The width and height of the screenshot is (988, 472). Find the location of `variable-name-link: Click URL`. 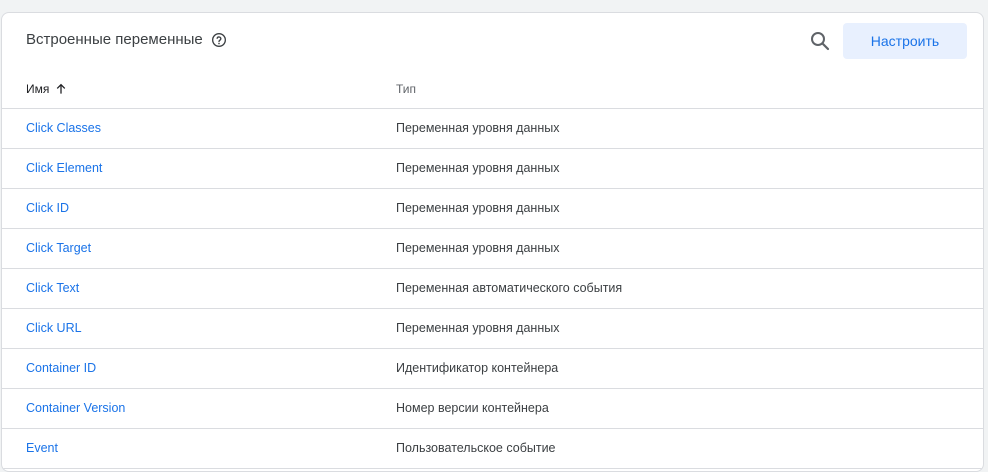

variable-name-link: Click URL is located at coordinates (54, 328).